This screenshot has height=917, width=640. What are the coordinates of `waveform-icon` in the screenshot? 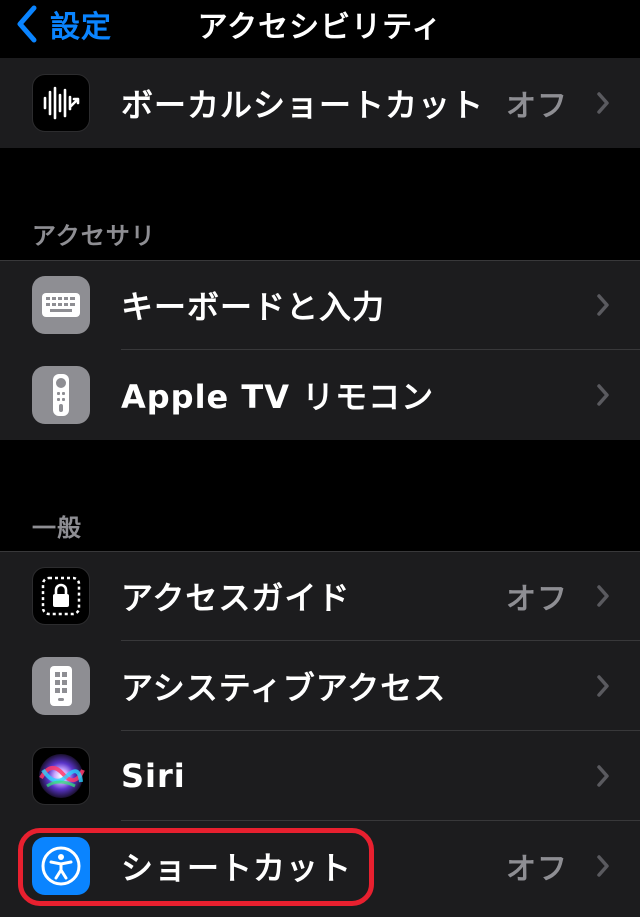 It's located at (61, 103).